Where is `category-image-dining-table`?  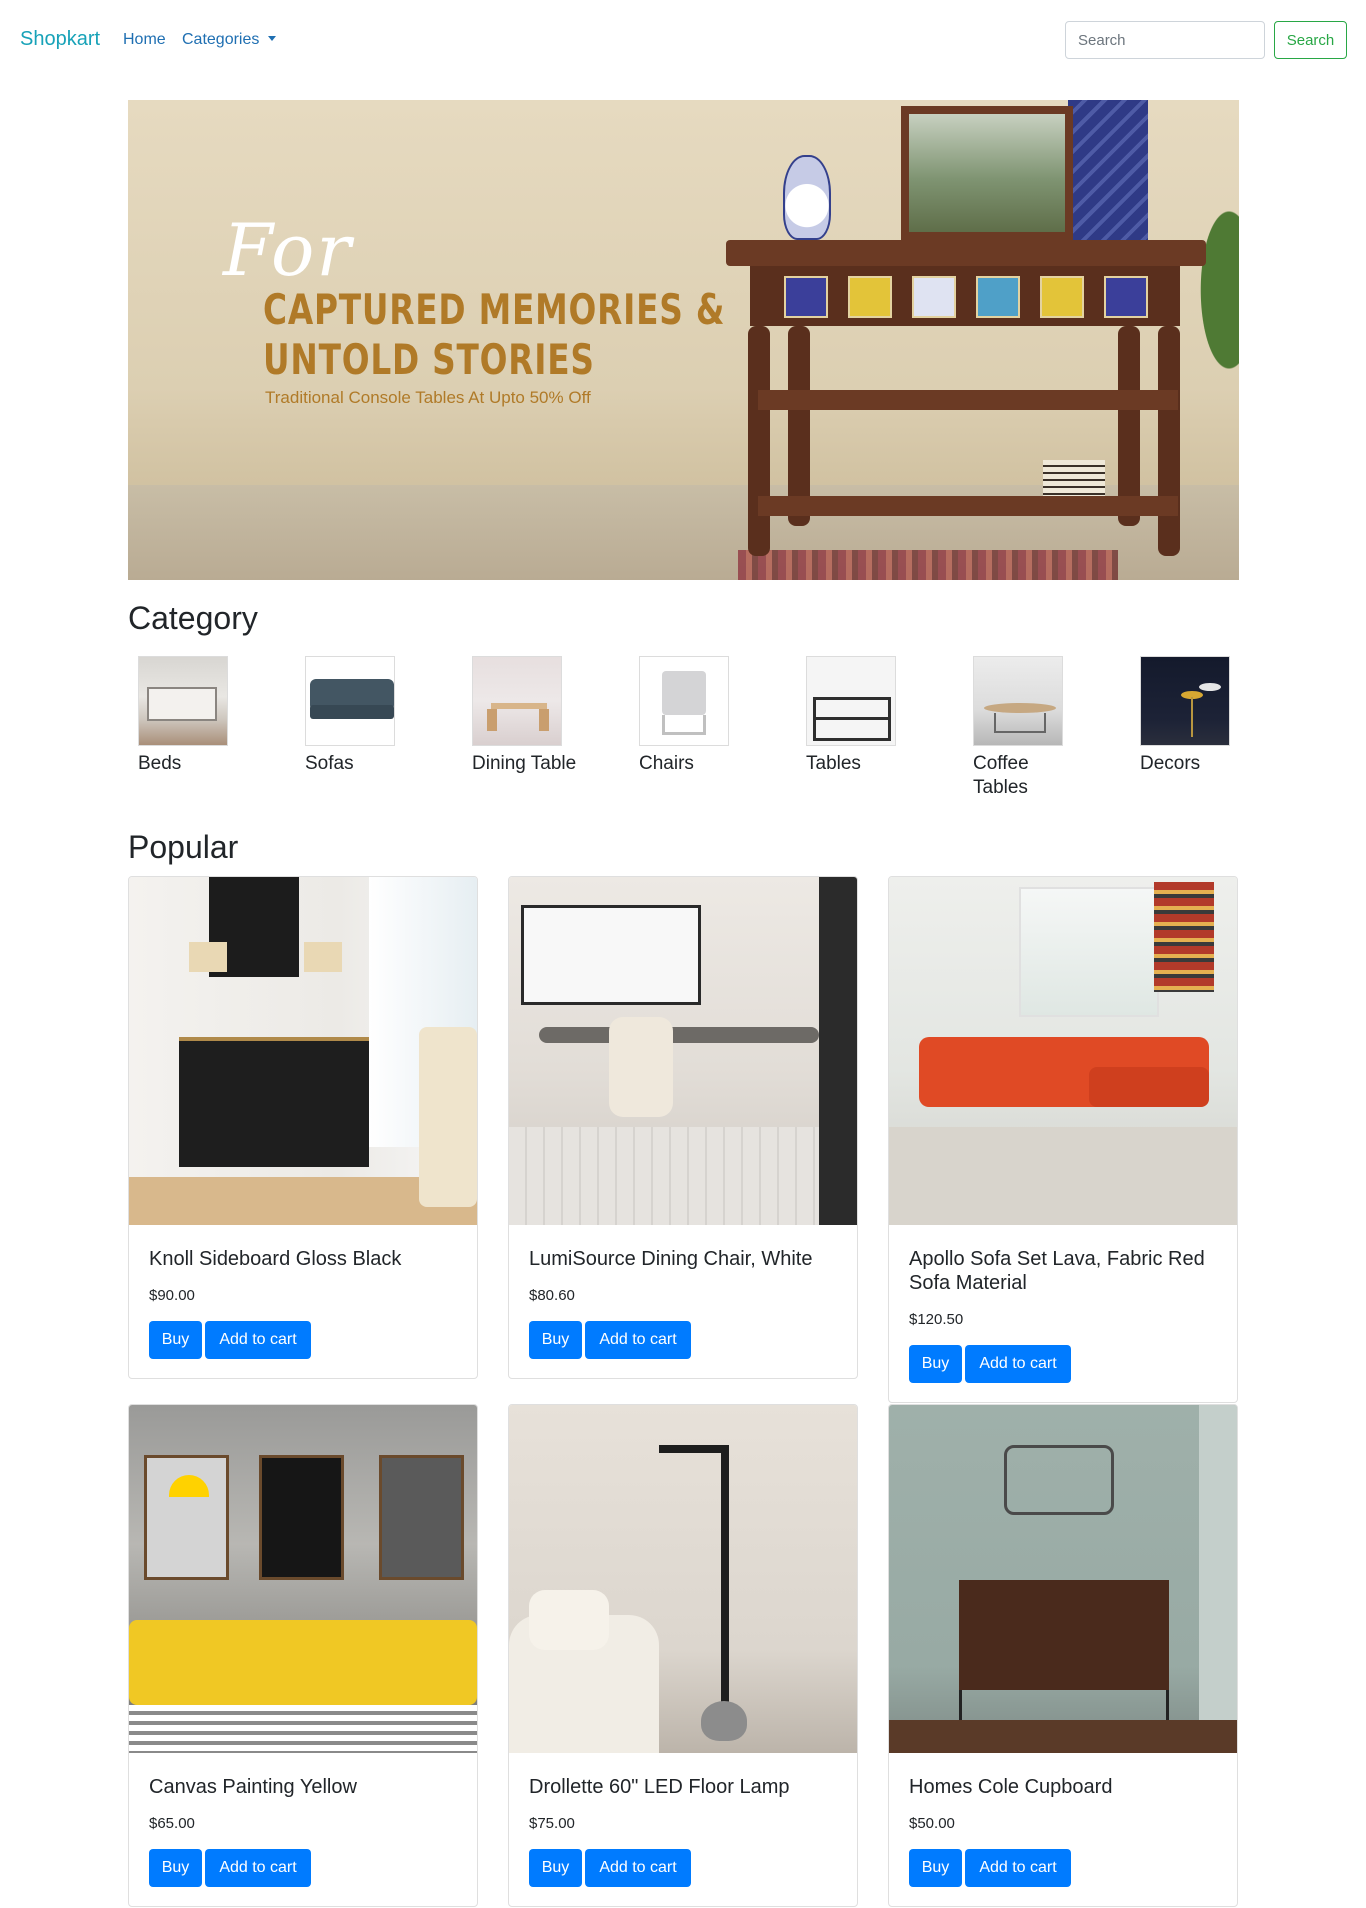
category-image-dining-table is located at coordinates (517, 701).